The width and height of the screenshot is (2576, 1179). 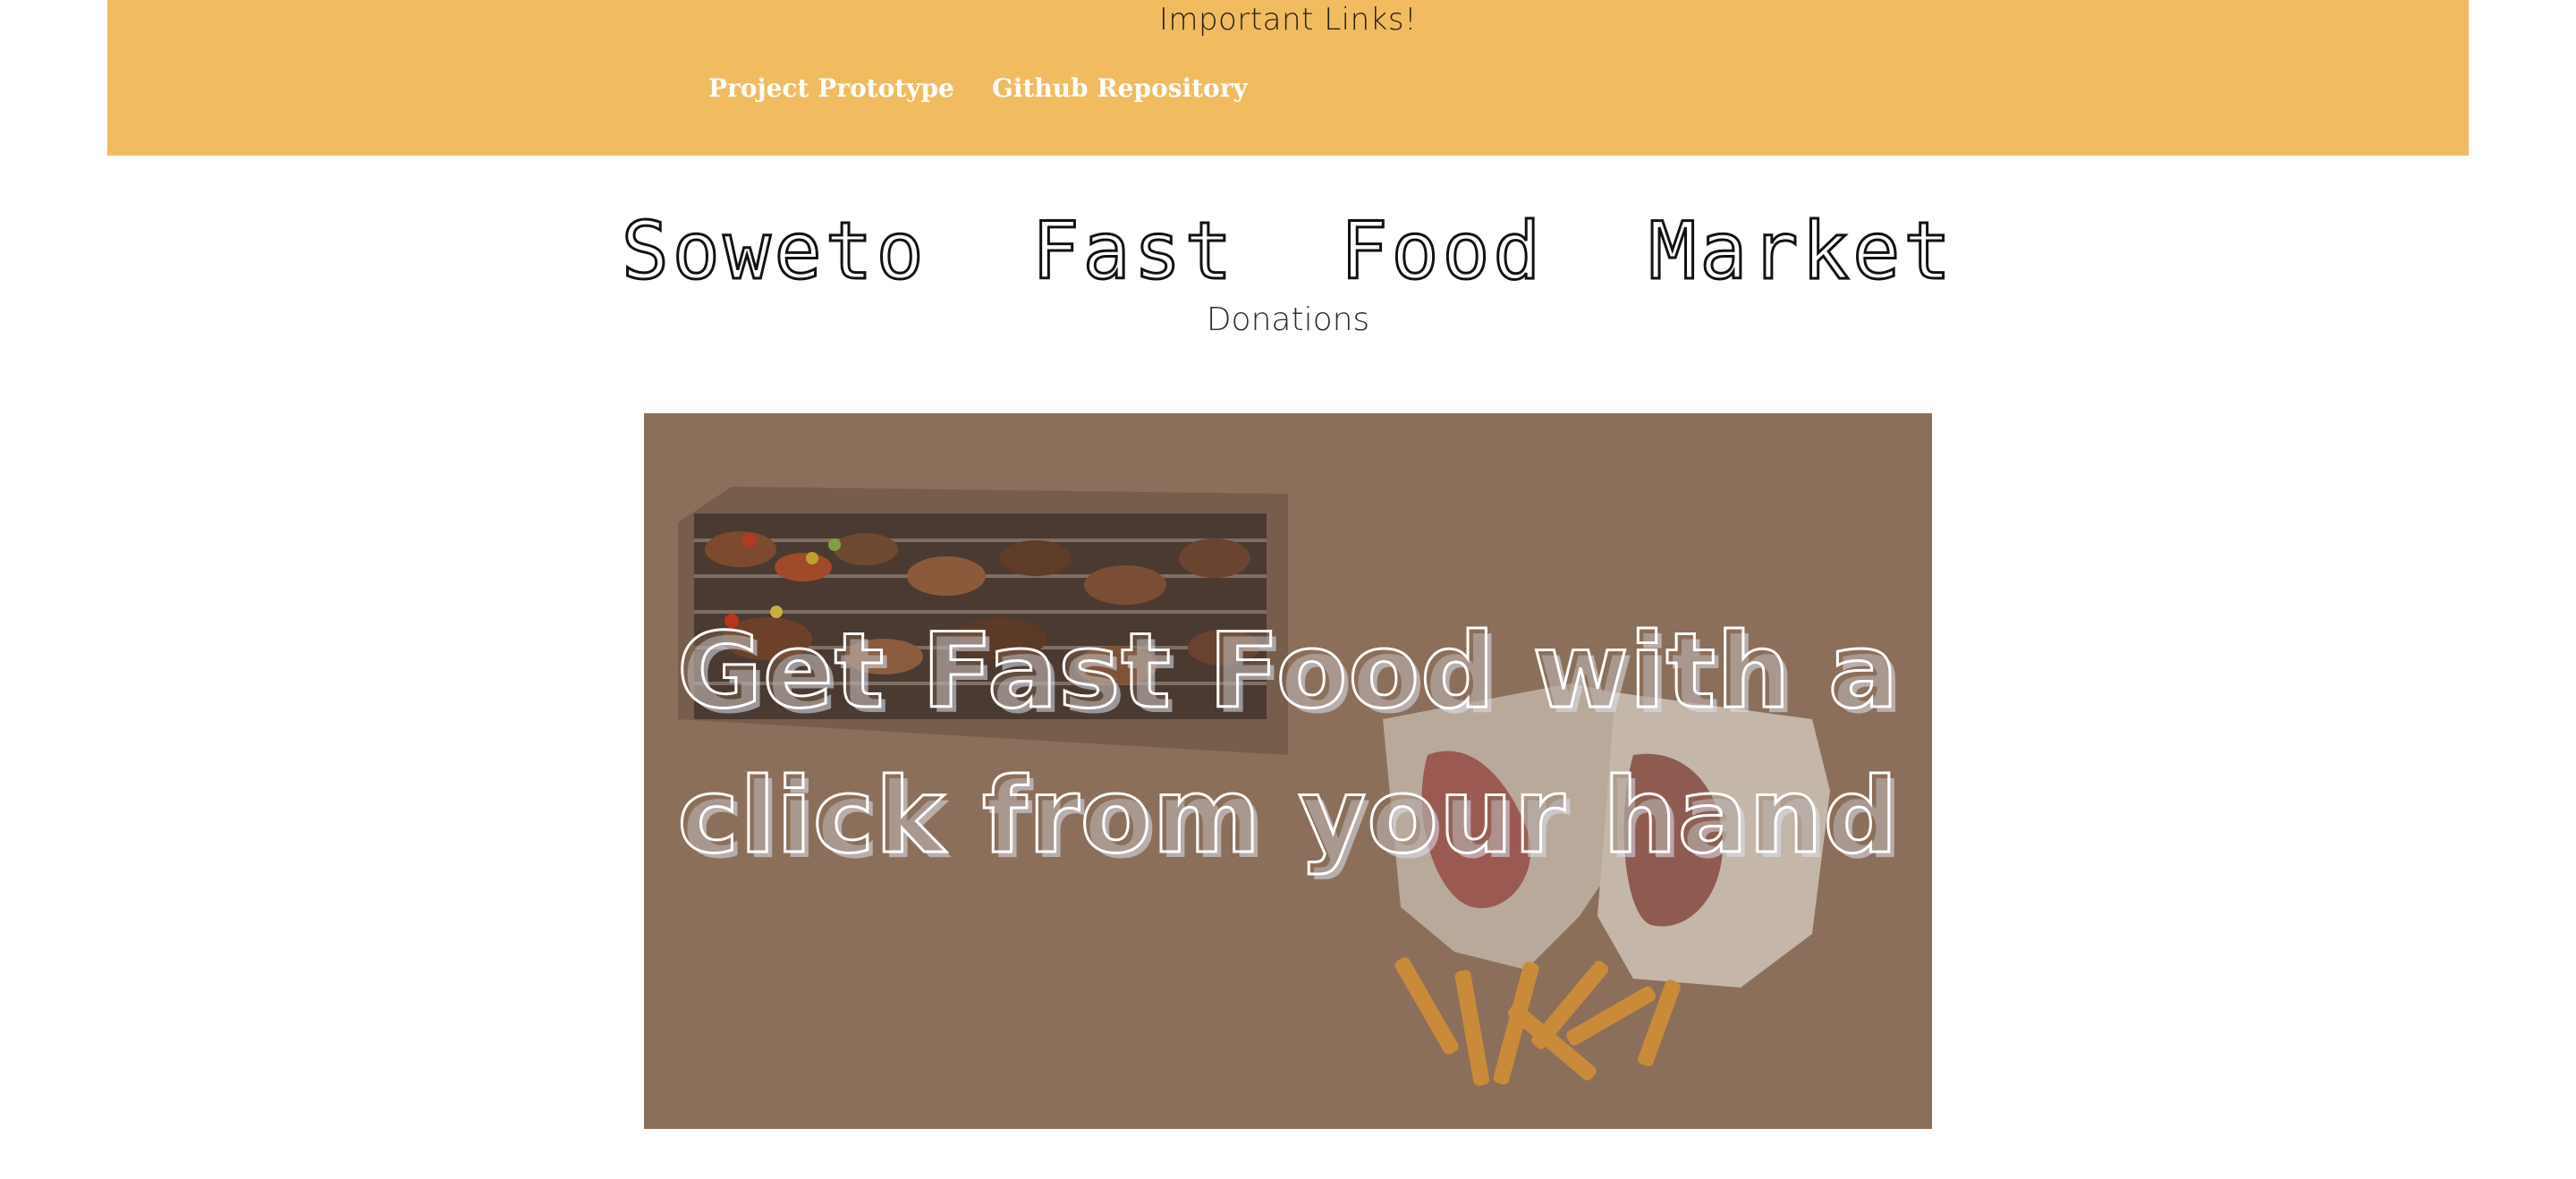 I want to click on important-links-nav: Project Prototype Github Repository, so click(x=978, y=88).